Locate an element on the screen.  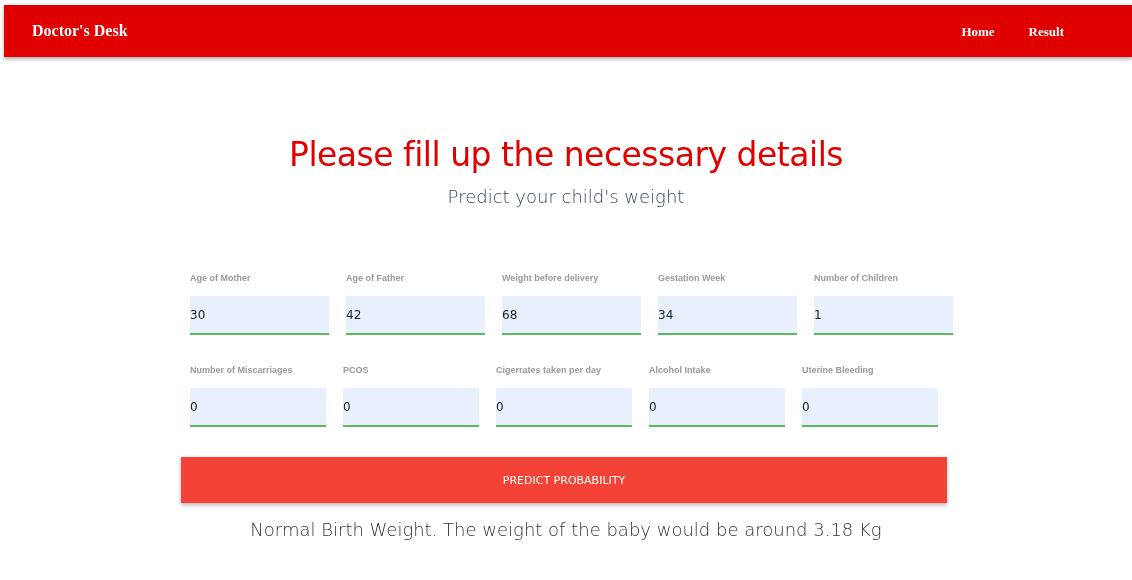
input-field: 34 is located at coordinates (727, 315).